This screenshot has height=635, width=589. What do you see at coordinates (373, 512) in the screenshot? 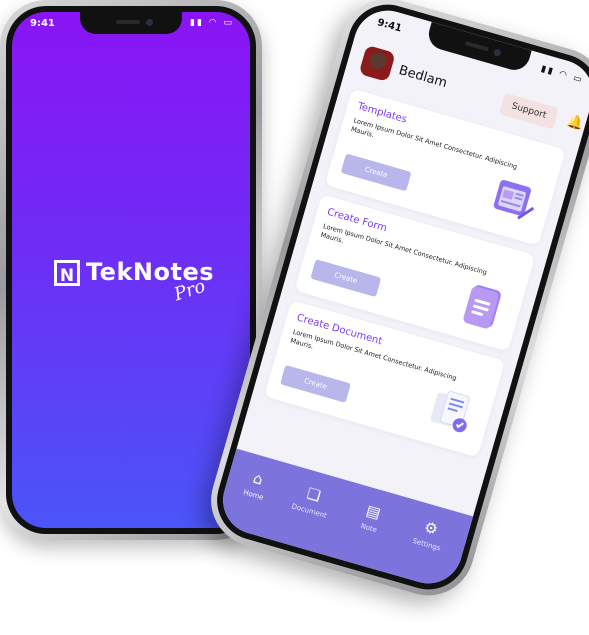
I see `note-icon: ▤` at bounding box center [373, 512].